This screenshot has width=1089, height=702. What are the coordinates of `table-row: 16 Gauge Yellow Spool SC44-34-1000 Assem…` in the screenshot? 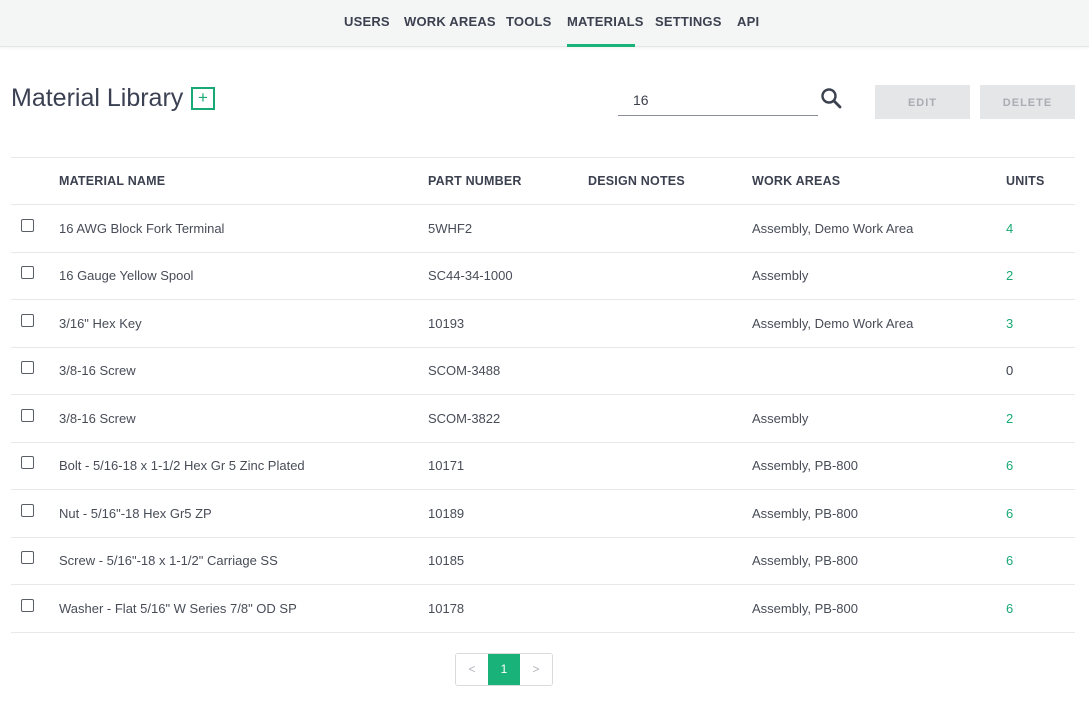 It's located at (543, 276).